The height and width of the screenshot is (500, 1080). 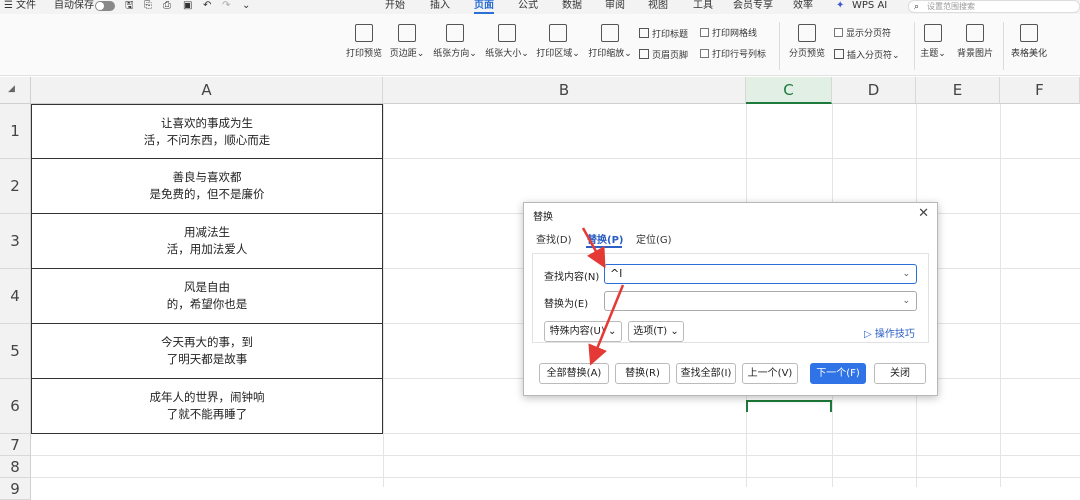 What do you see at coordinates (15, 467) in the screenshot?
I see `row-header-8: 8` at bounding box center [15, 467].